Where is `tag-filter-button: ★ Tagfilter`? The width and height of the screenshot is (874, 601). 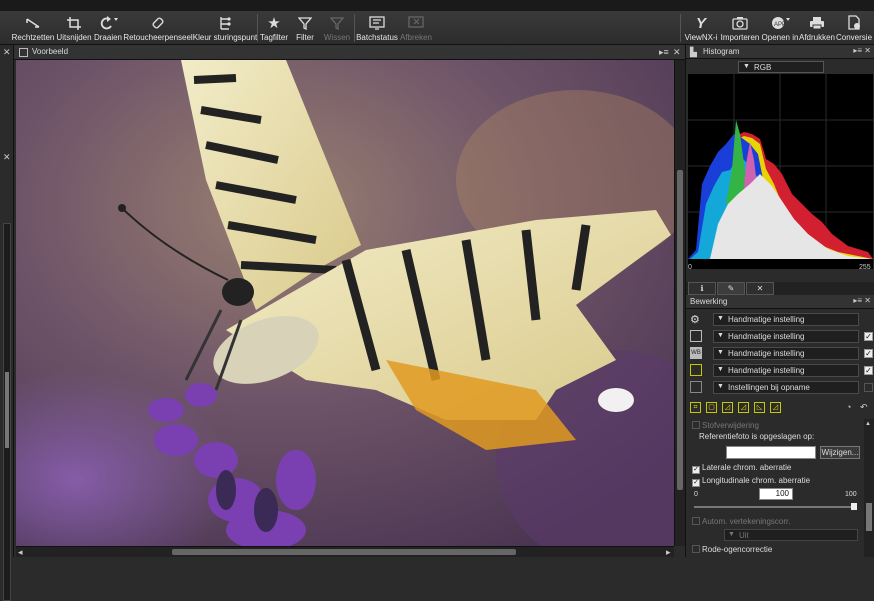
tag-filter-button: ★ Tagfilter is located at coordinates (274, 28).